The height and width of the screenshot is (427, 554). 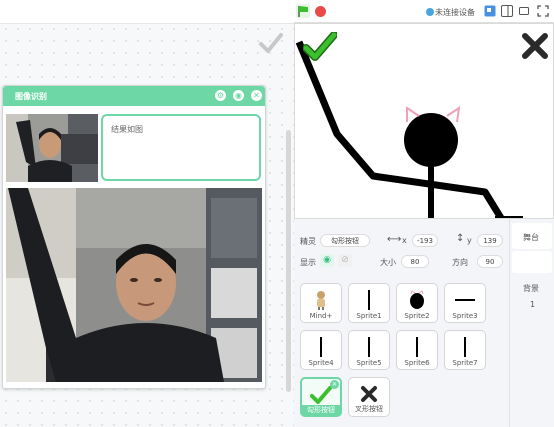 What do you see at coordinates (320, 11) in the screenshot?
I see `stop-icon` at bounding box center [320, 11].